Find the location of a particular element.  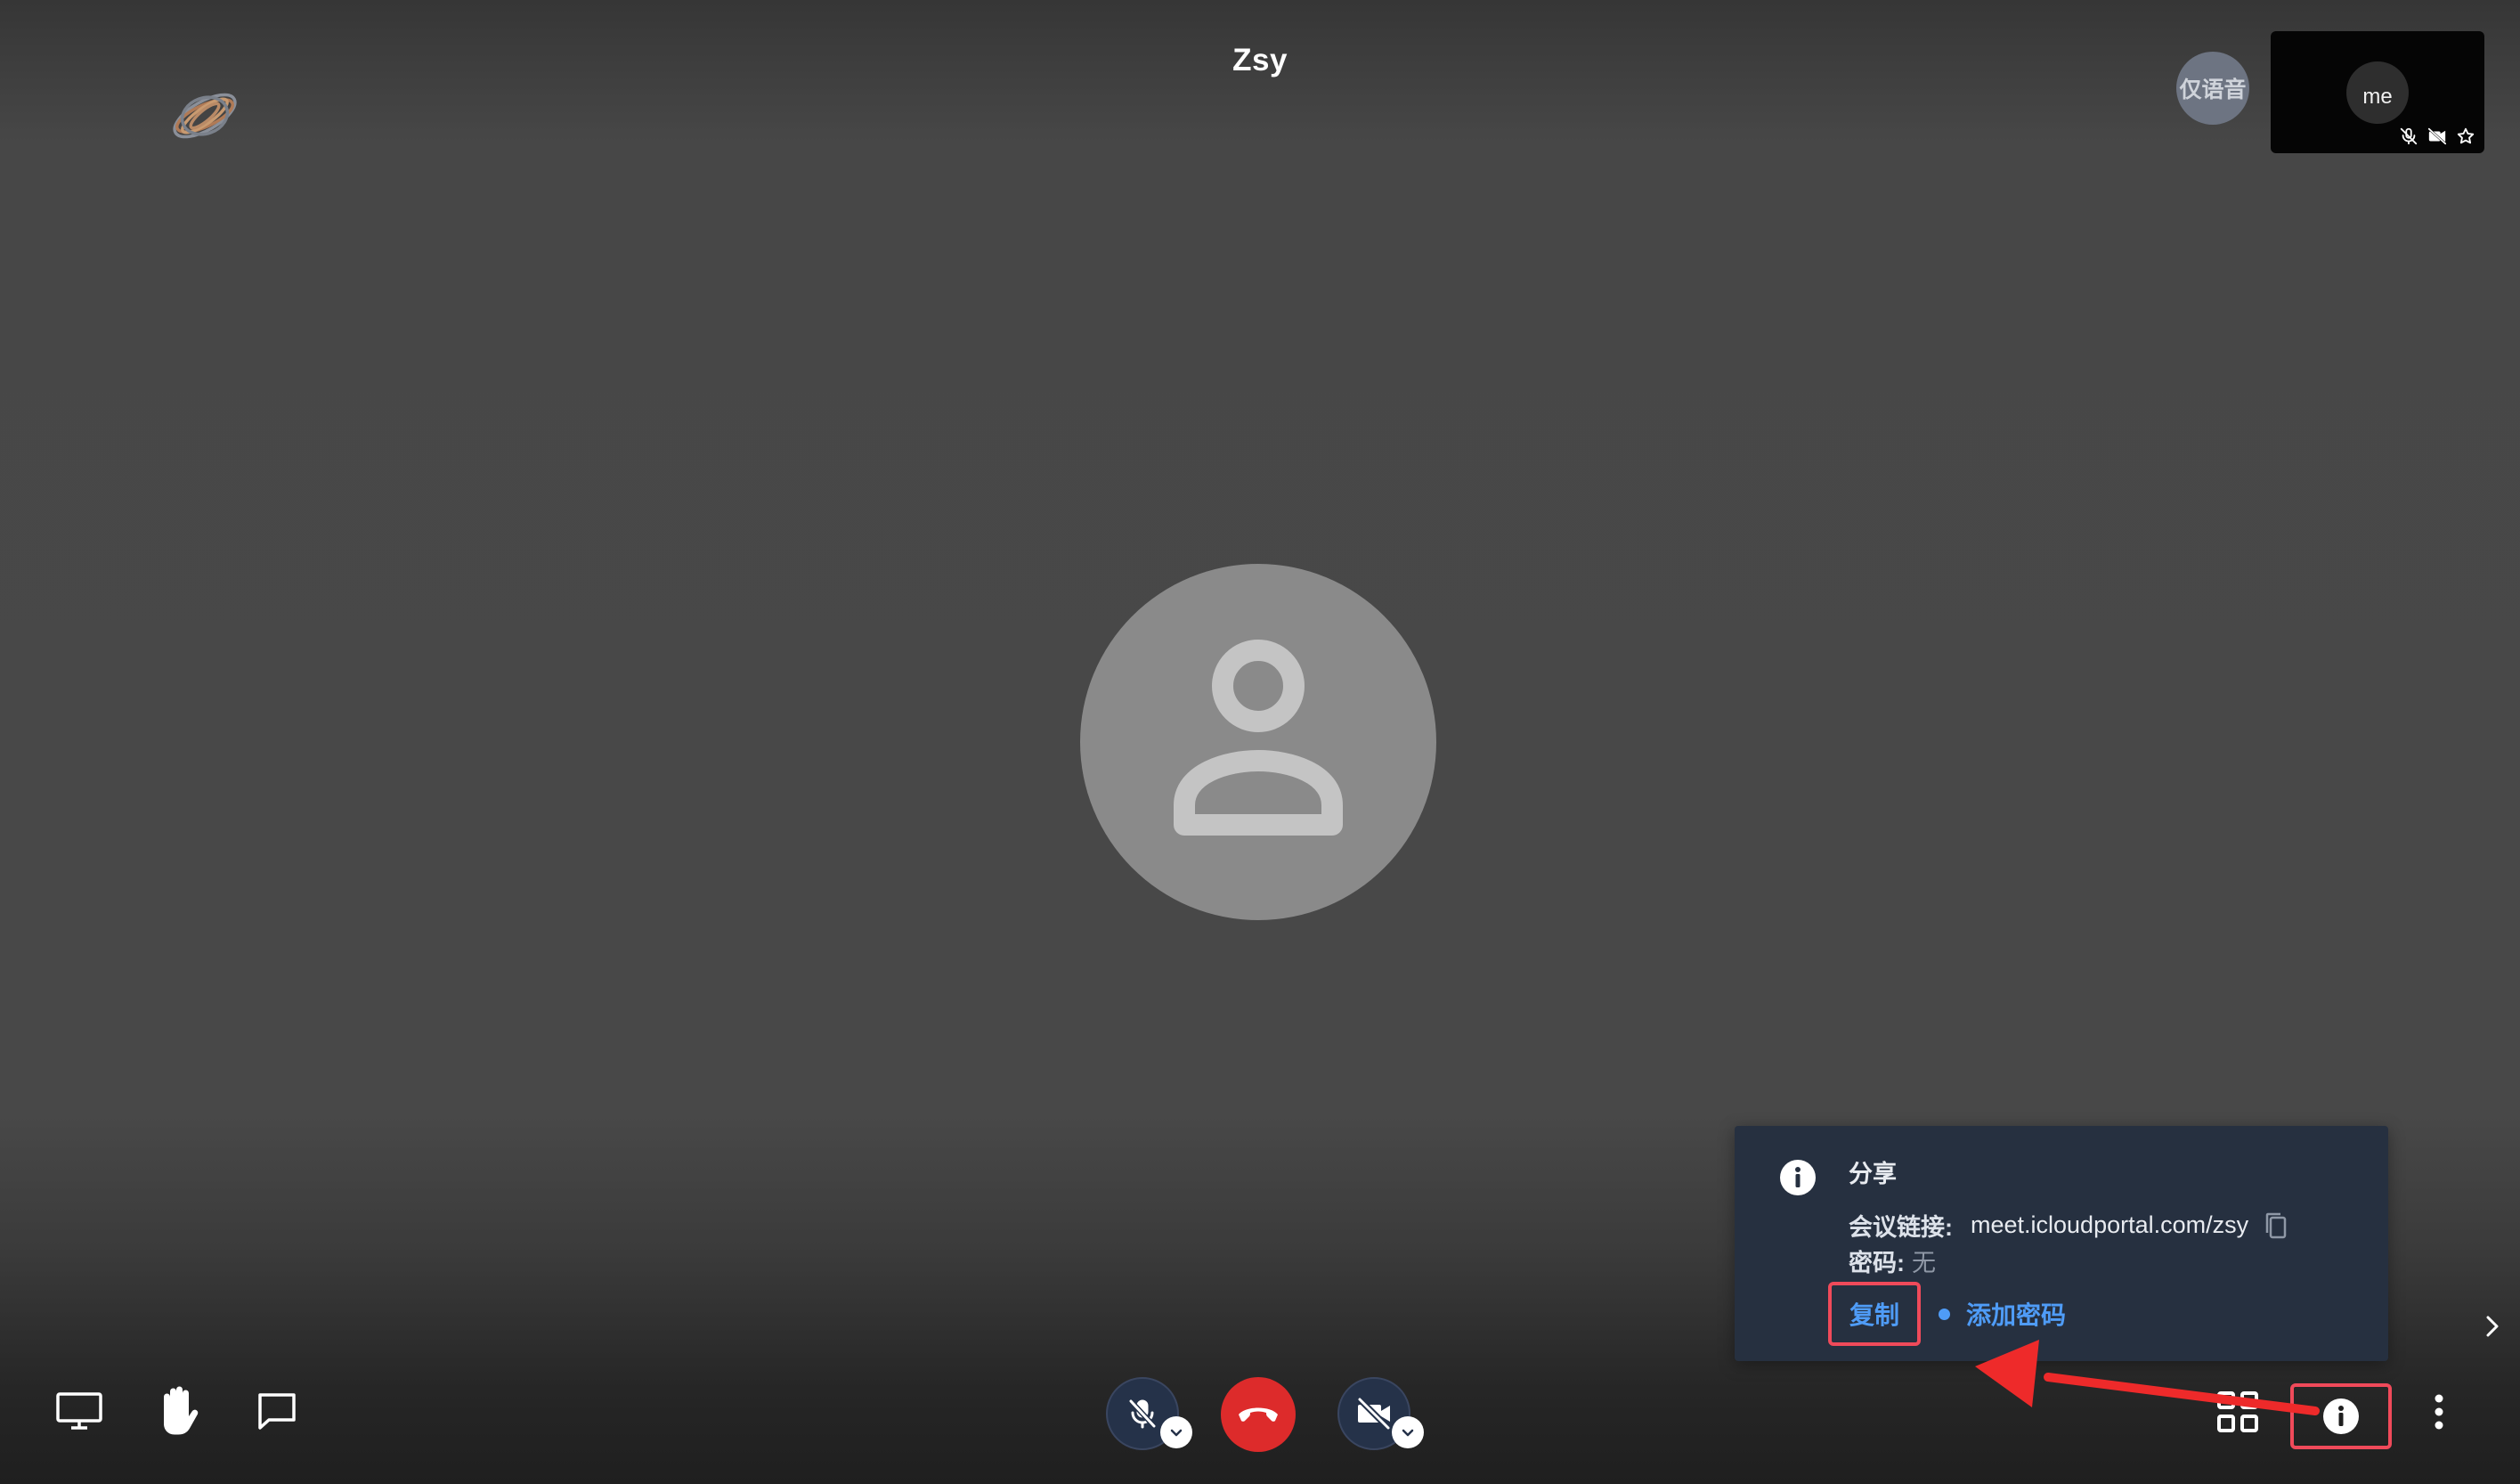

tile-view-button is located at coordinates (2237, 1412).